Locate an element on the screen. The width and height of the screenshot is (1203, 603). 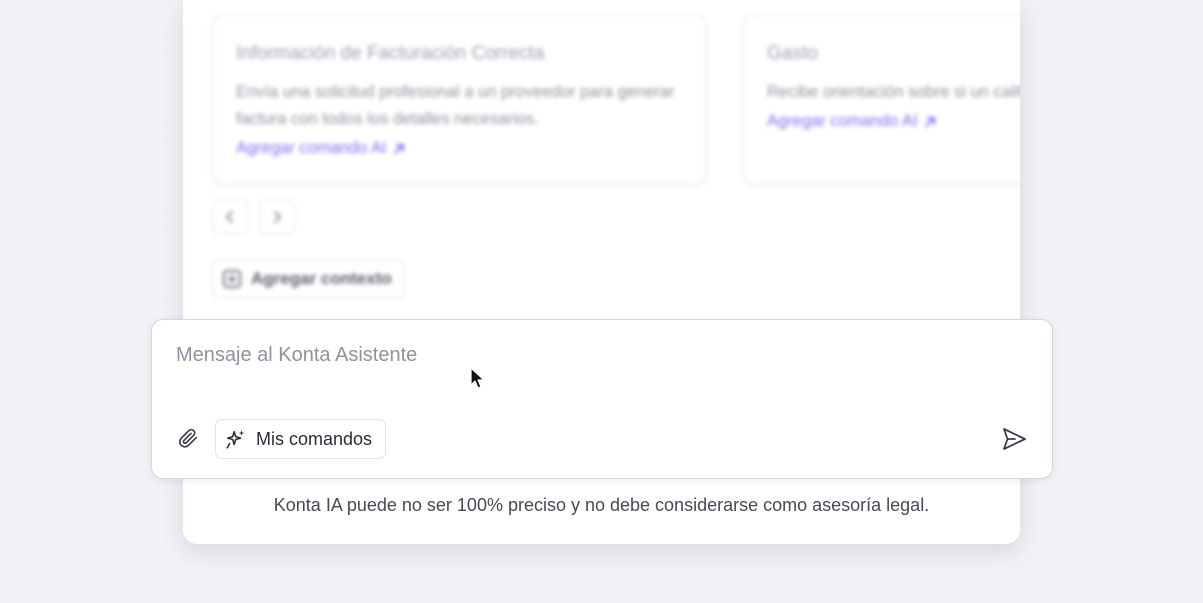
send-button is located at coordinates (1014, 439).